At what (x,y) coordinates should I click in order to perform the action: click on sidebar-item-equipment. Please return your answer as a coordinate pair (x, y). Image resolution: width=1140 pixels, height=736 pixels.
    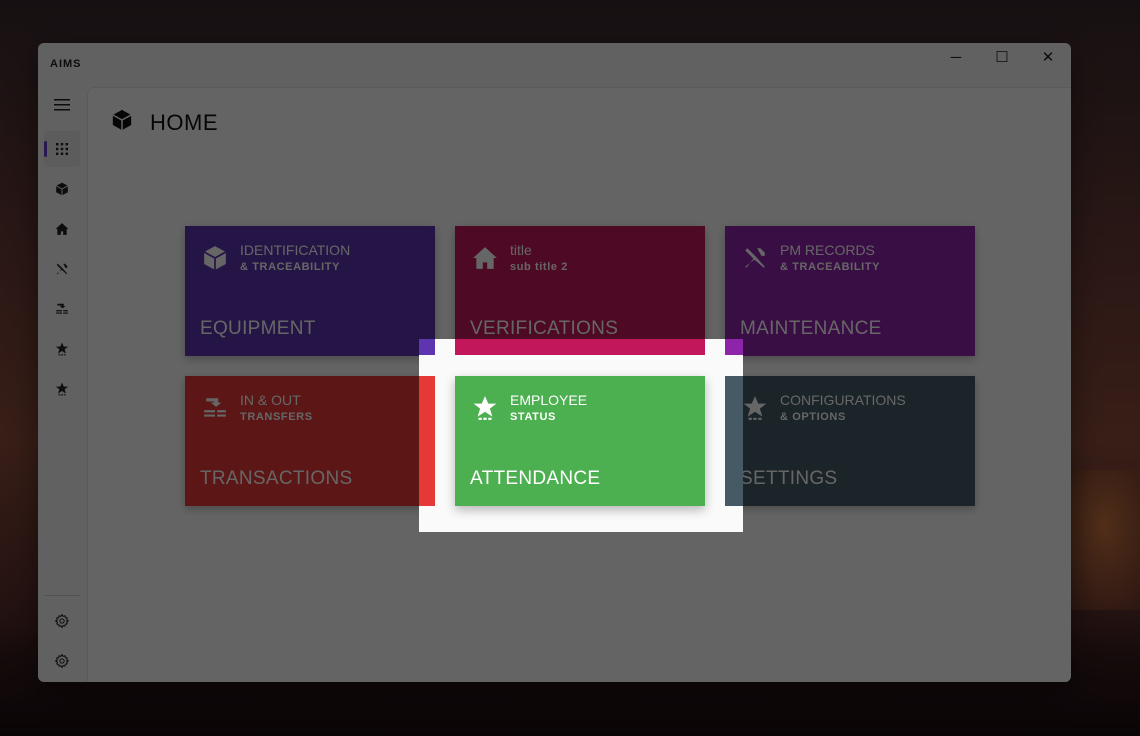
    Looking at the image, I should click on (62, 189).